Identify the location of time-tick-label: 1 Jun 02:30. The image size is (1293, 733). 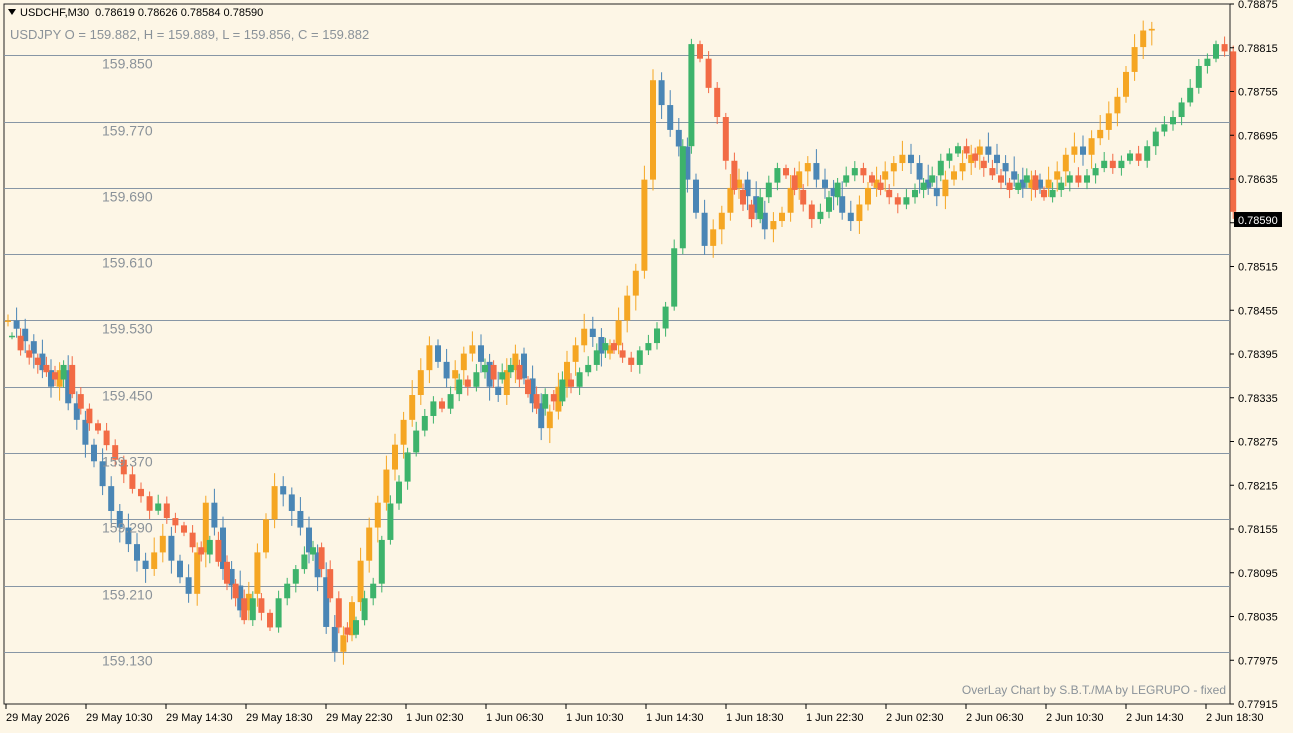
(435, 718).